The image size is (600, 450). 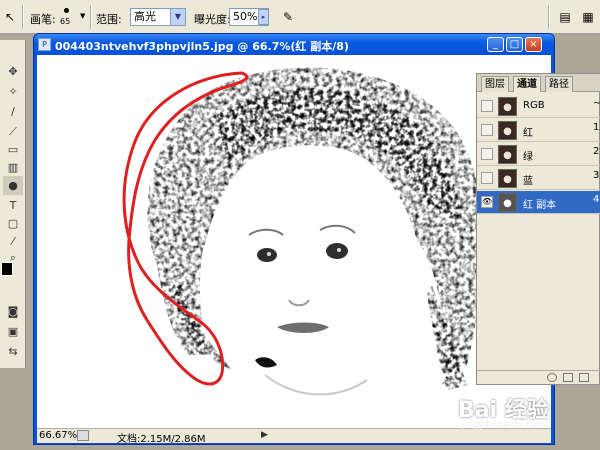 I want to click on channel-row-red: 红 1, so click(x=538, y=130).